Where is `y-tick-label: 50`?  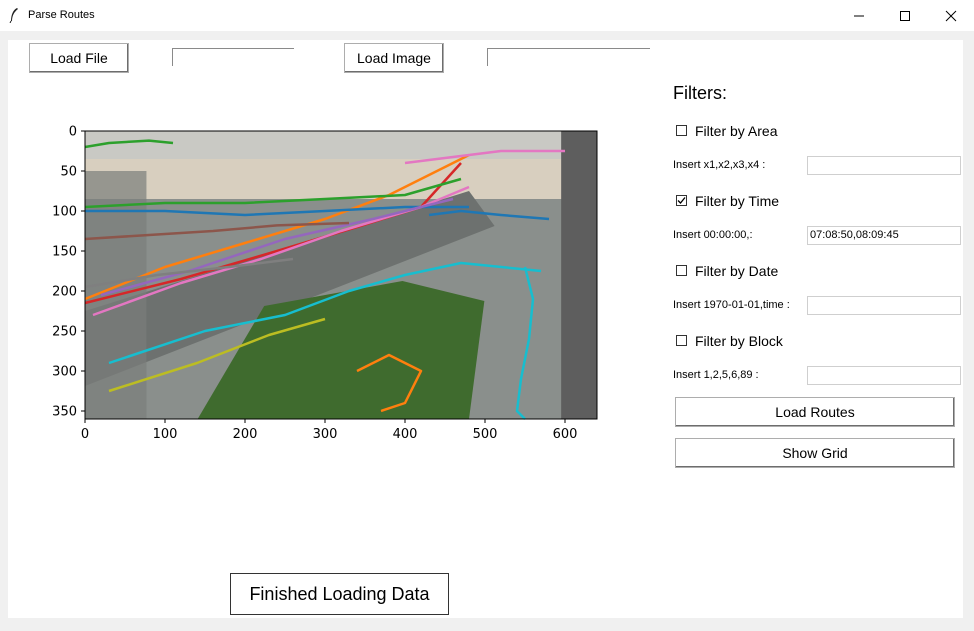
y-tick-label: 50 is located at coordinates (68, 172).